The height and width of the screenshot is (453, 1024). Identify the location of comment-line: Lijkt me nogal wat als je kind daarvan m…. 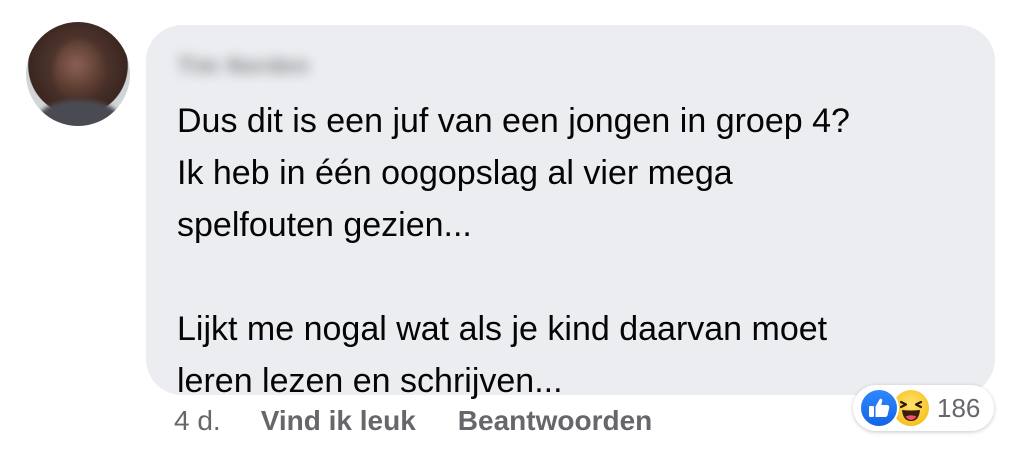
(502, 329).